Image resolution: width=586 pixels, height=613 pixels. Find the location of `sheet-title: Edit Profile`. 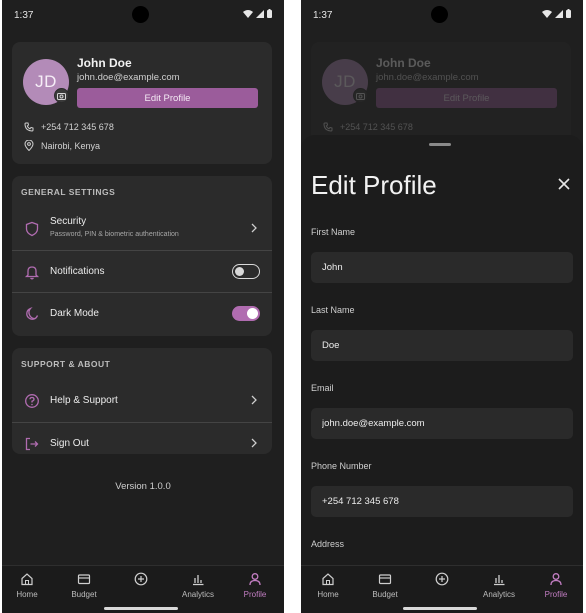

sheet-title: Edit Profile is located at coordinates (374, 185).